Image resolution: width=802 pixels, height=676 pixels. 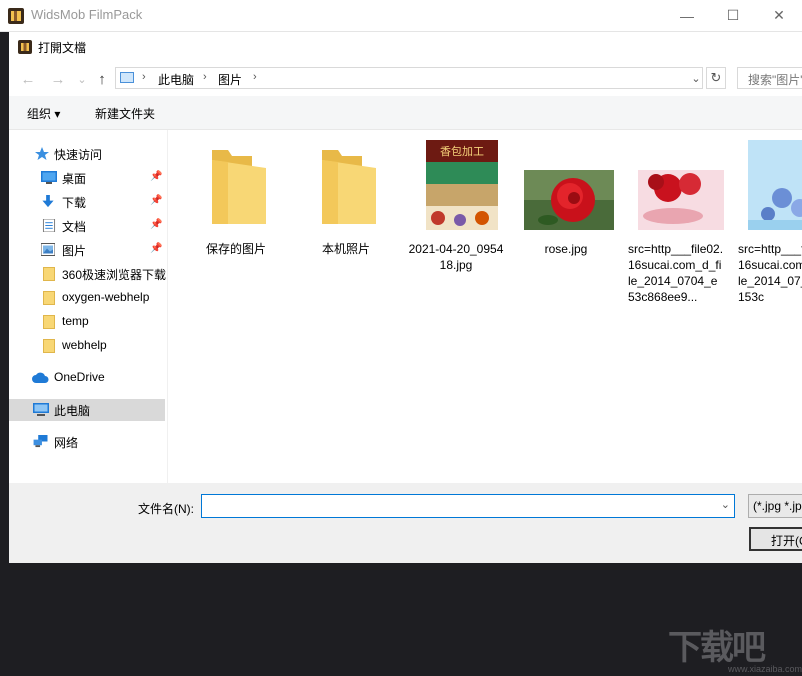 I want to click on sidebar-item-folder-temp: temp, so click(x=88, y=322).